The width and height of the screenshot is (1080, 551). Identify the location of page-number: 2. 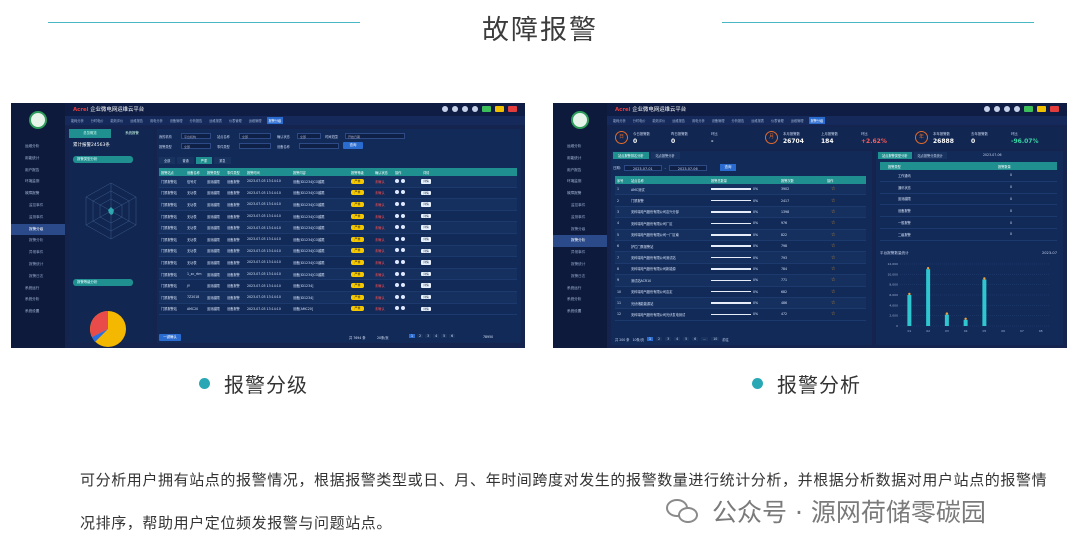
(659, 339).